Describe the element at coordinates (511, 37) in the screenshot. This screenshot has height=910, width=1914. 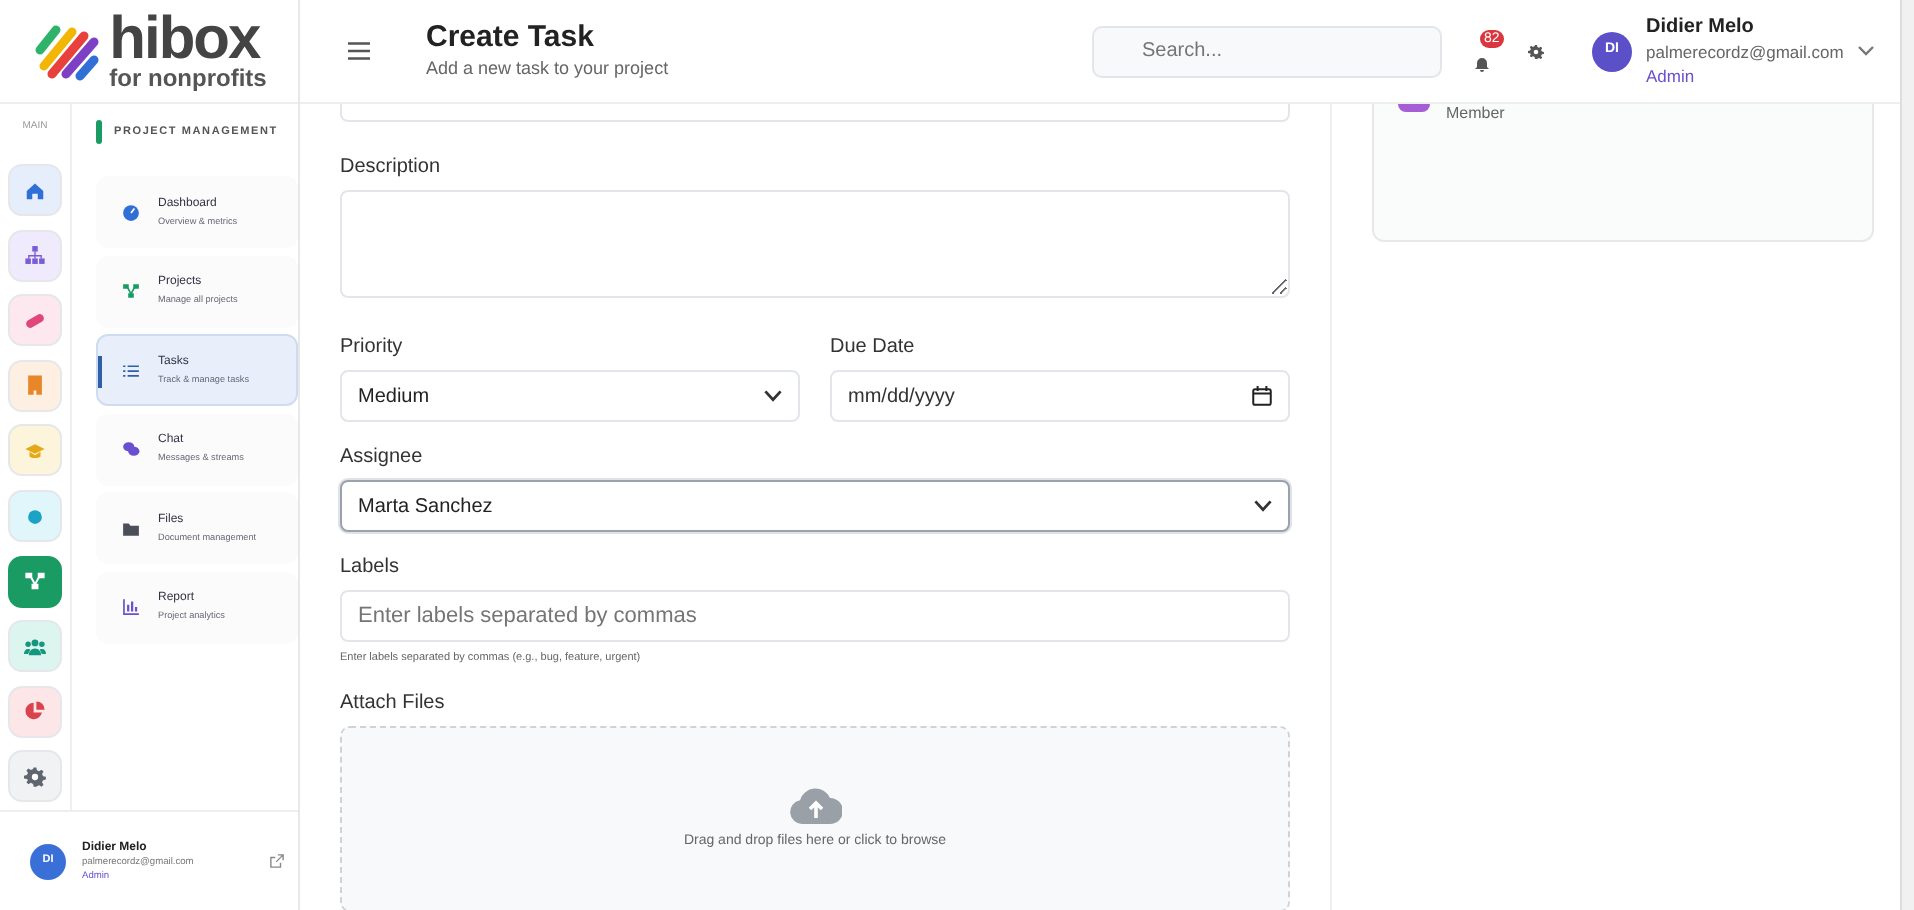
I see `page-title: Create Task` at that location.